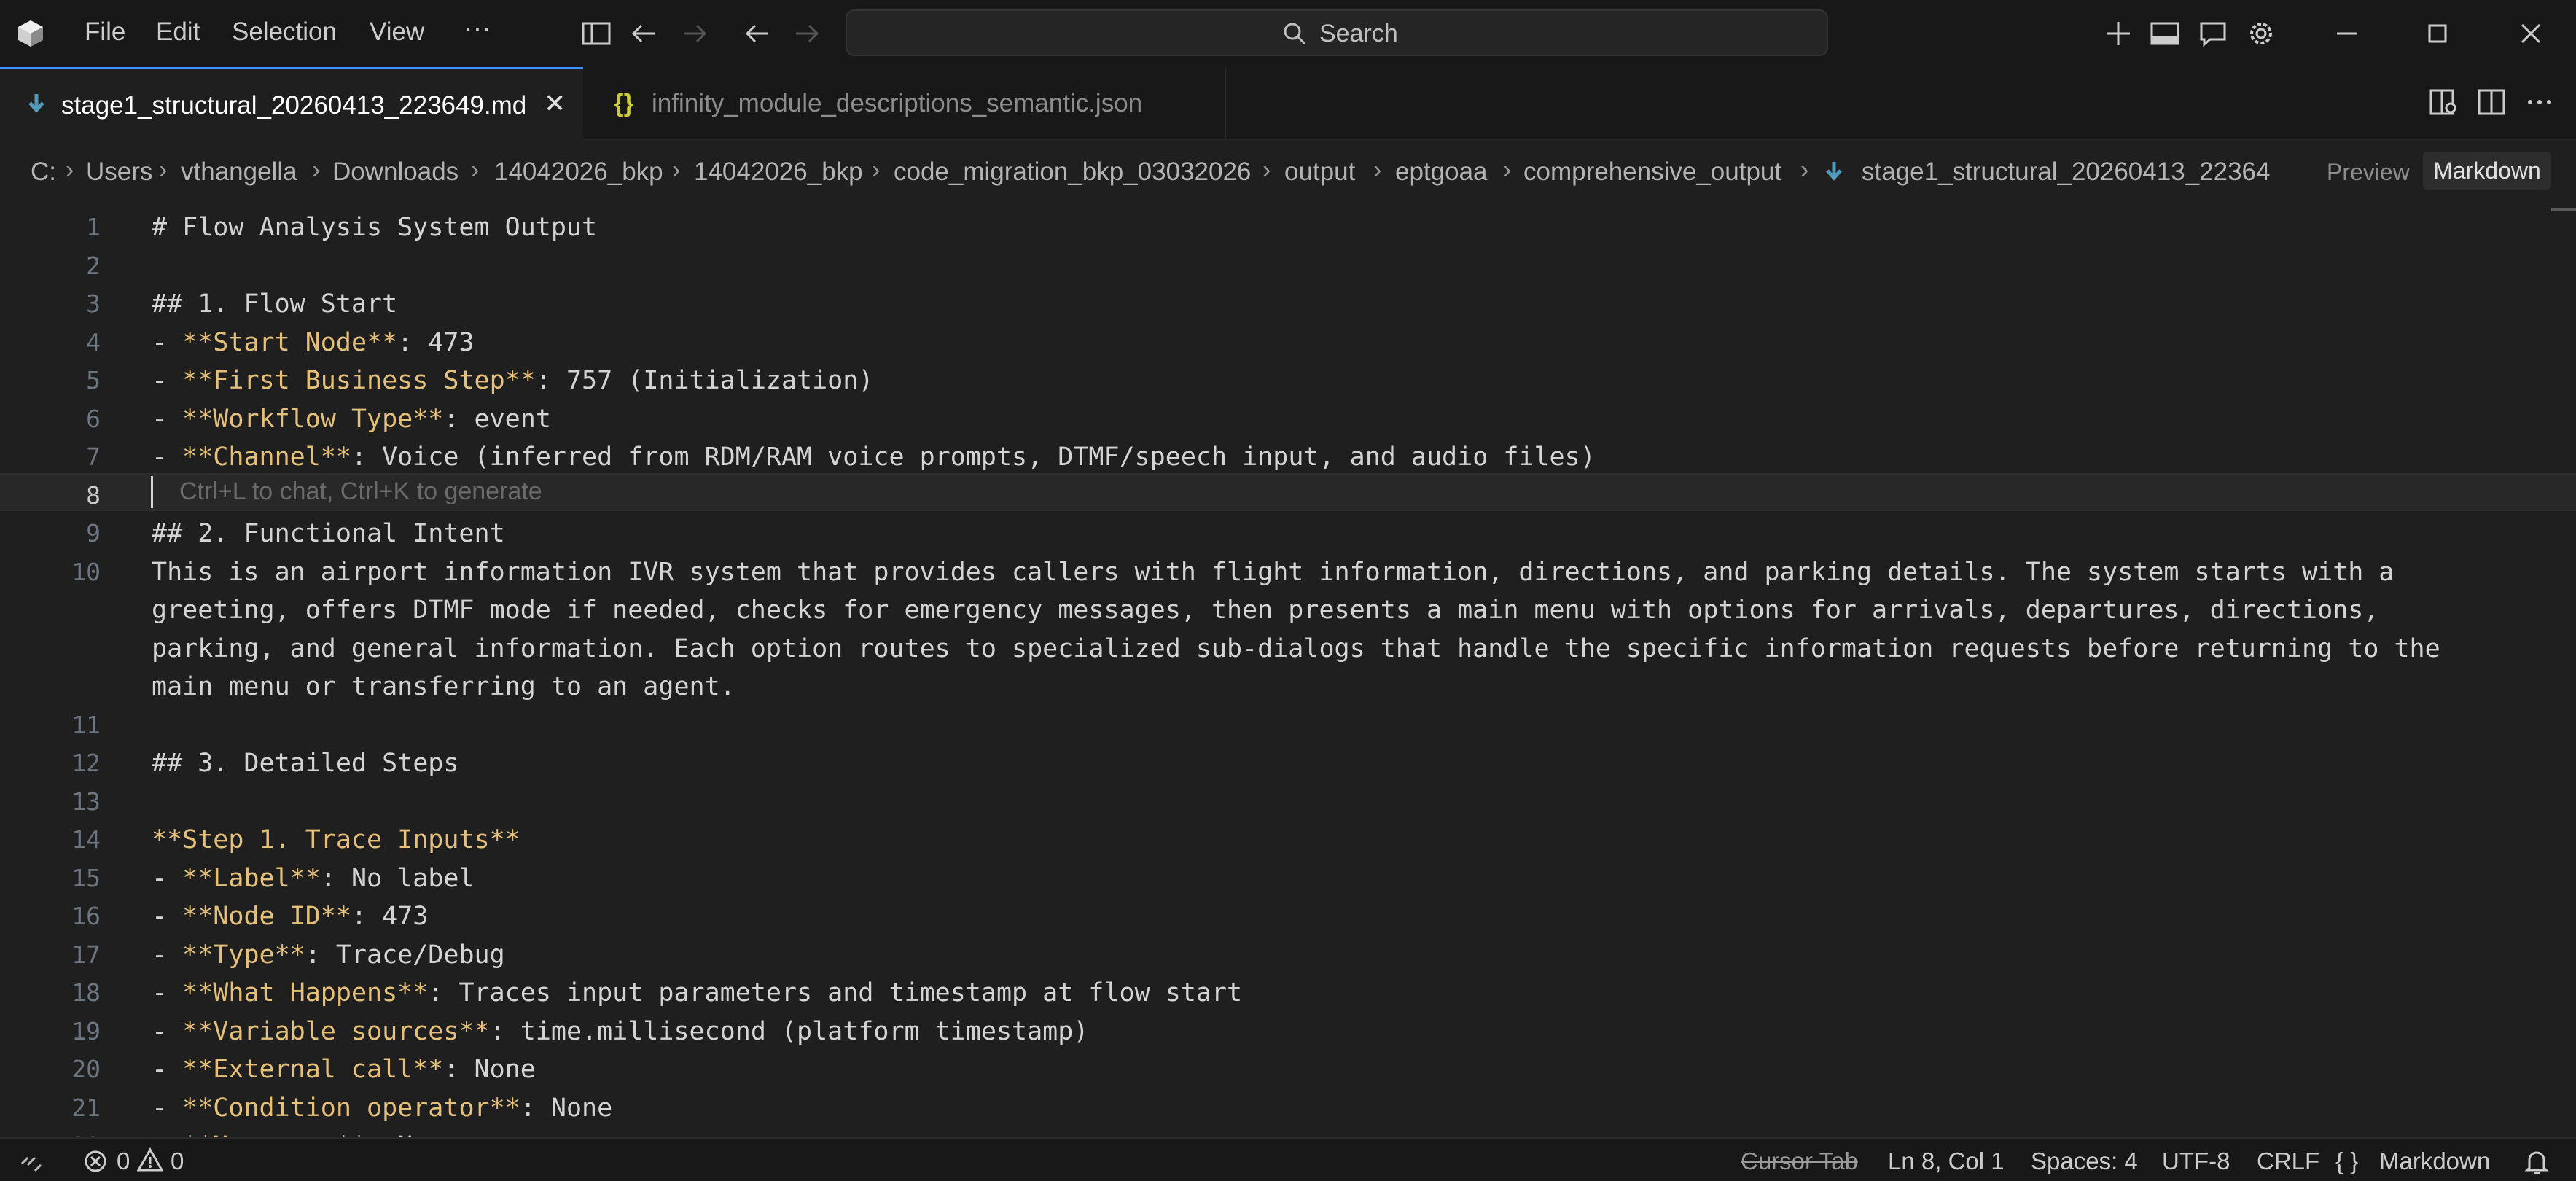 The height and width of the screenshot is (1181, 2576). What do you see at coordinates (374, 227) in the screenshot?
I see `line-content: # Flow Analysis System Output` at bounding box center [374, 227].